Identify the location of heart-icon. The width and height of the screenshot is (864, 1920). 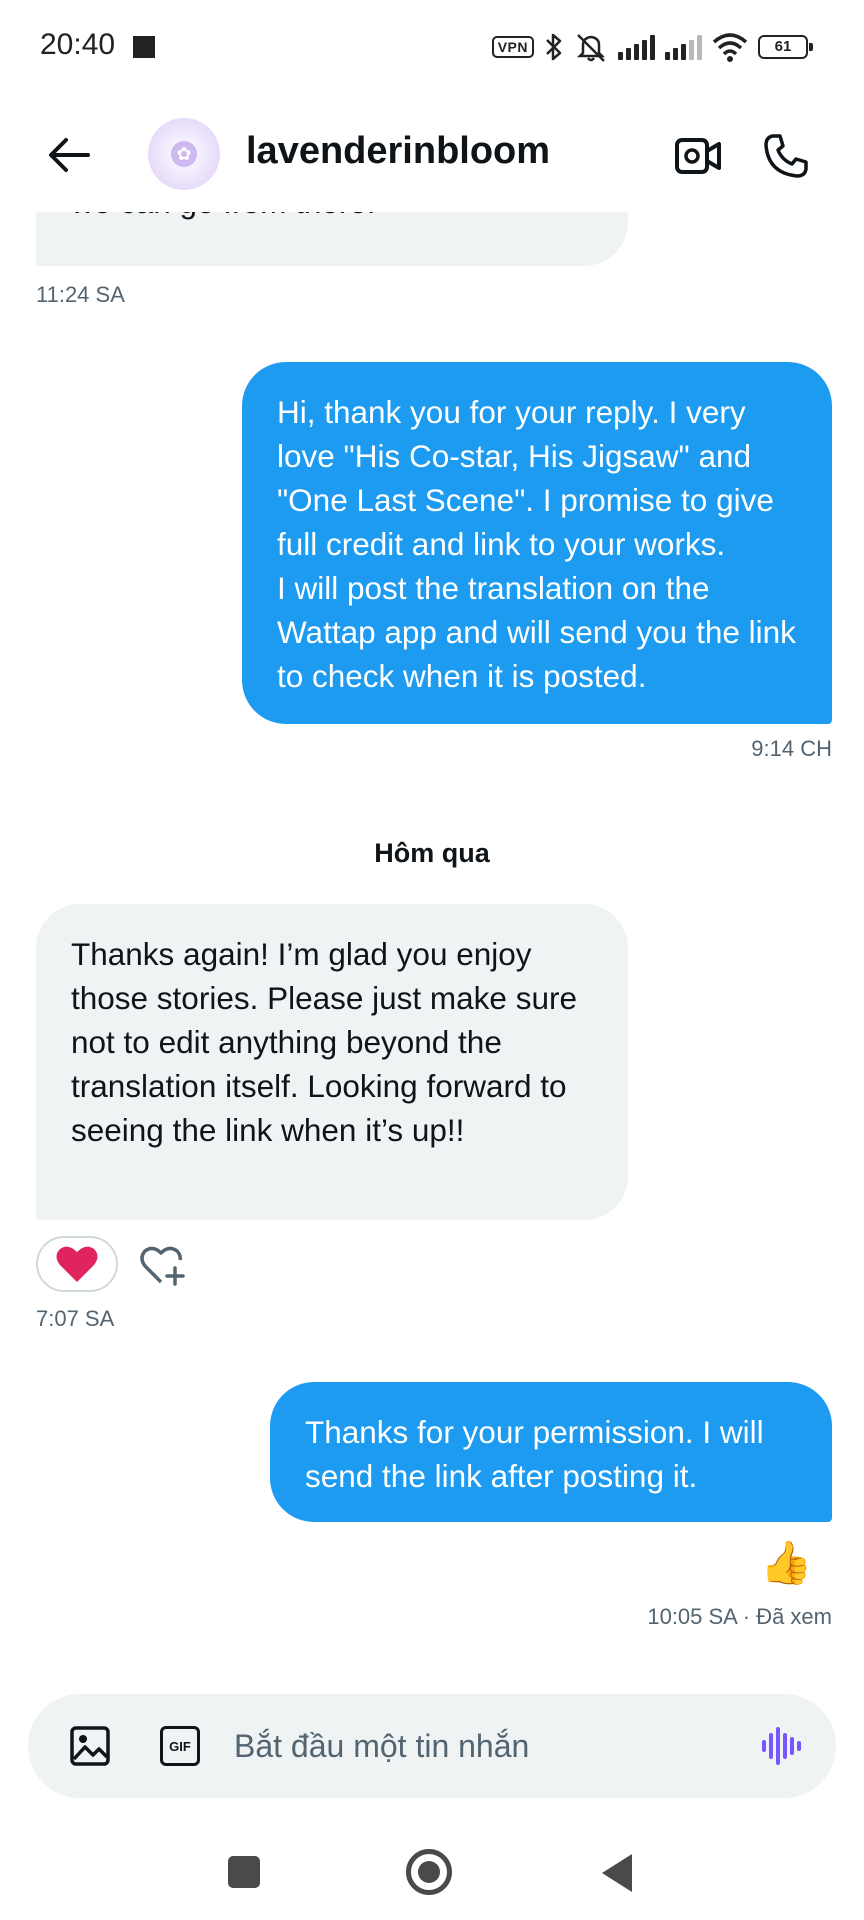
(77, 1264).